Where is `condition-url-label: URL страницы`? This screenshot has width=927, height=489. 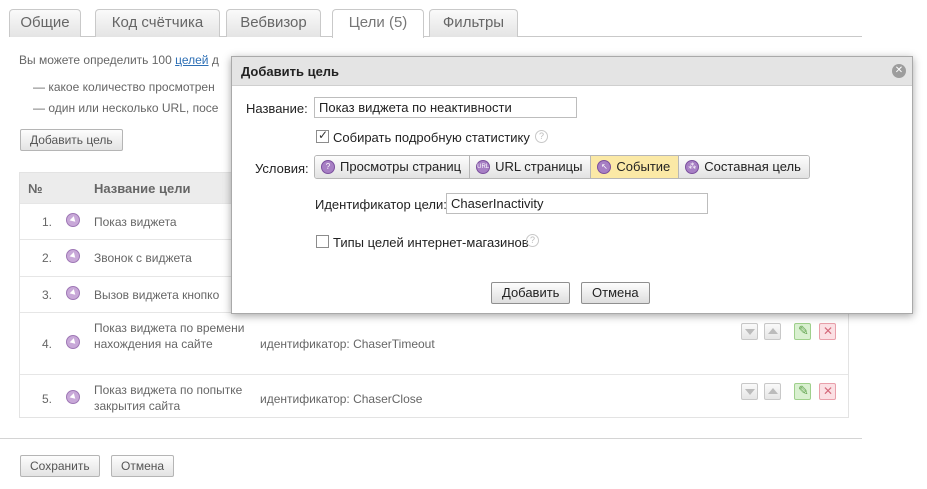
condition-url-label: URL страницы is located at coordinates (539, 166).